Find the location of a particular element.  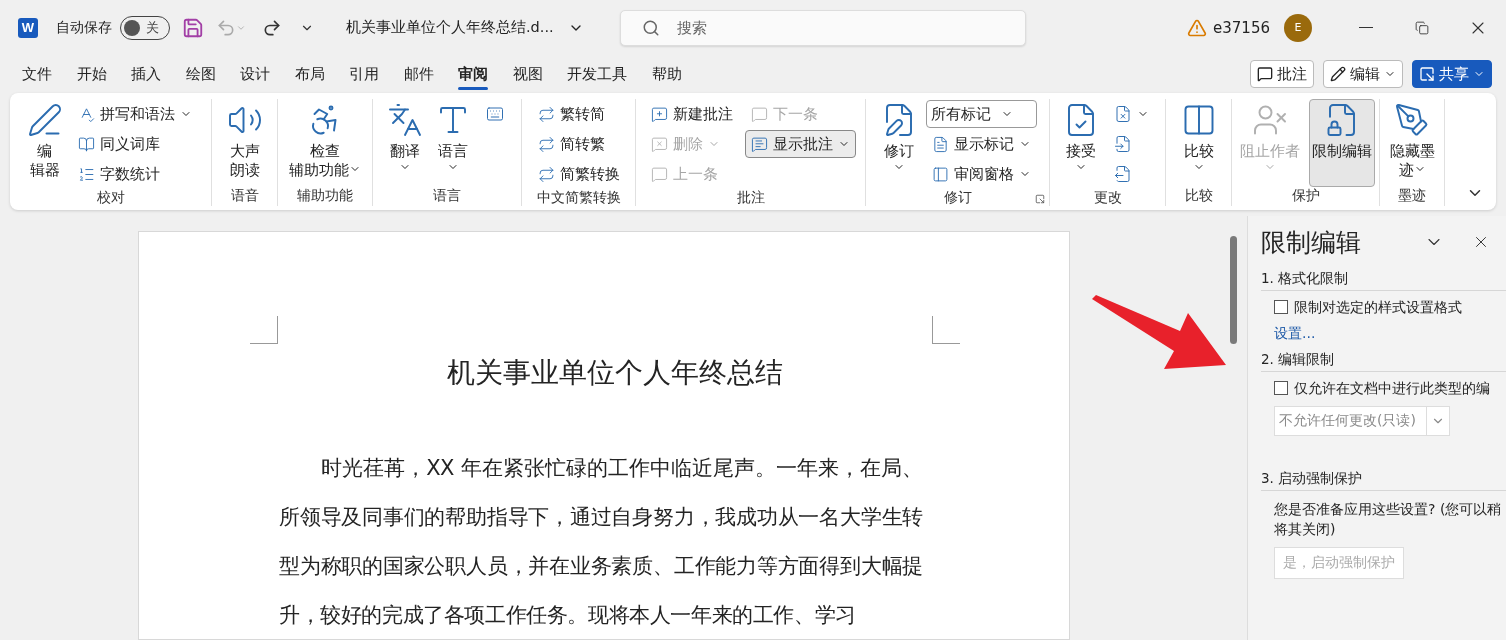

group-label: 更改 is located at coordinates (1107, 198).